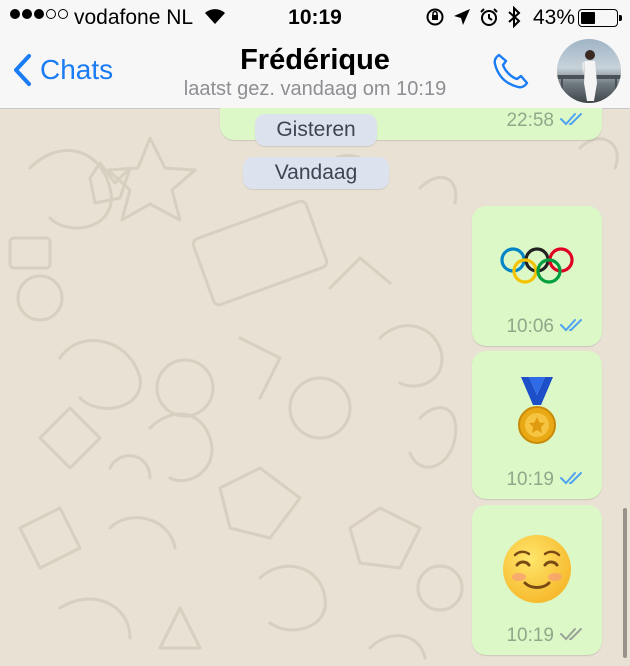 The height and width of the screenshot is (666, 630). Describe the element at coordinates (511, 71) in the screenshot. I see `phone-icon` at that location.